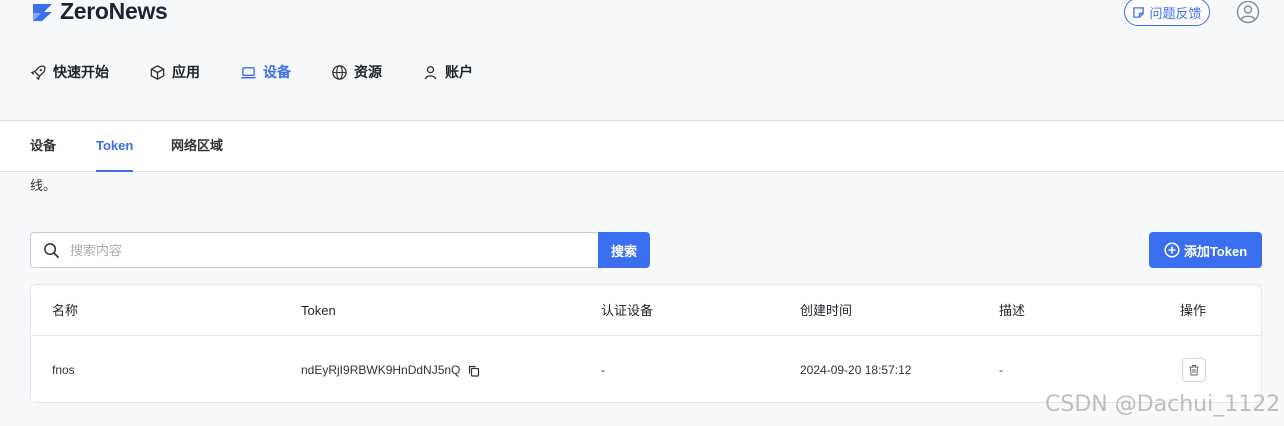 This screenshot has height=426, width=1284. What do you see at coordinates (114, 12) in the screenshot?
I see `logo-text: ZeroNews` at bounding box center [114, 12].